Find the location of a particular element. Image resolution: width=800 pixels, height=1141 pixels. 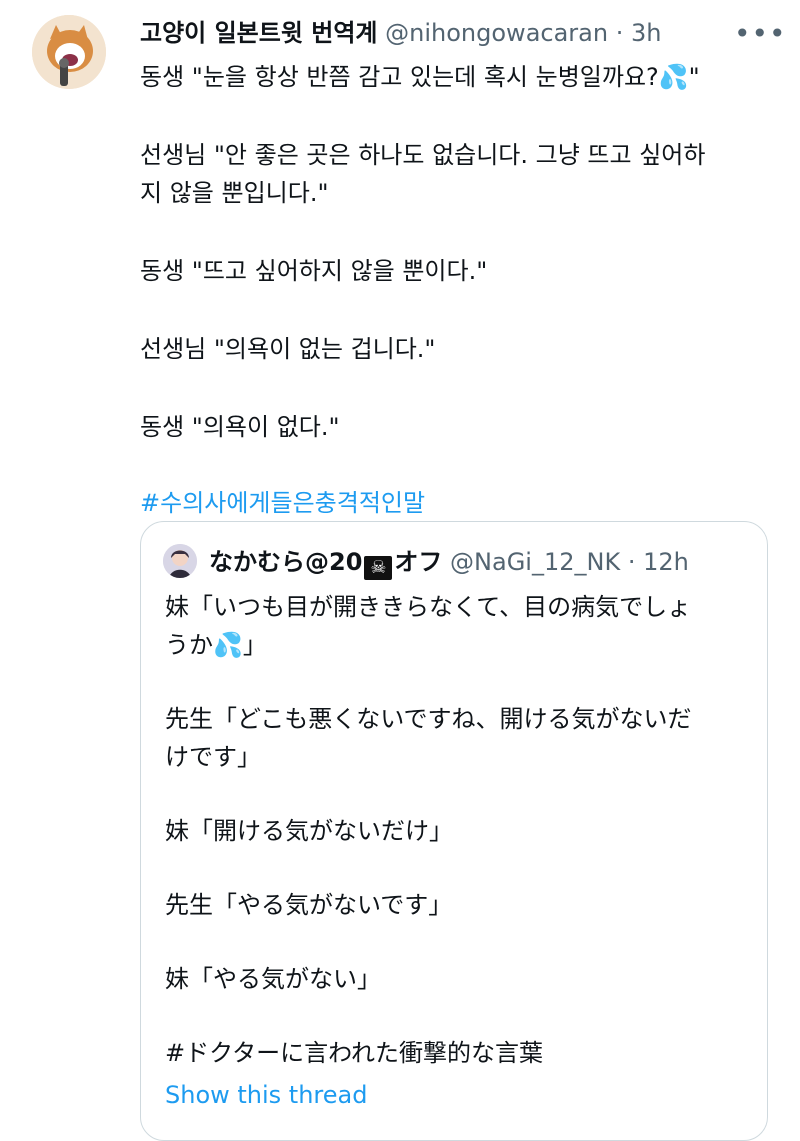

quoted-text: 先生「どこも悪くないですね、開ける気がないだ is located at coordinates (428, 719).